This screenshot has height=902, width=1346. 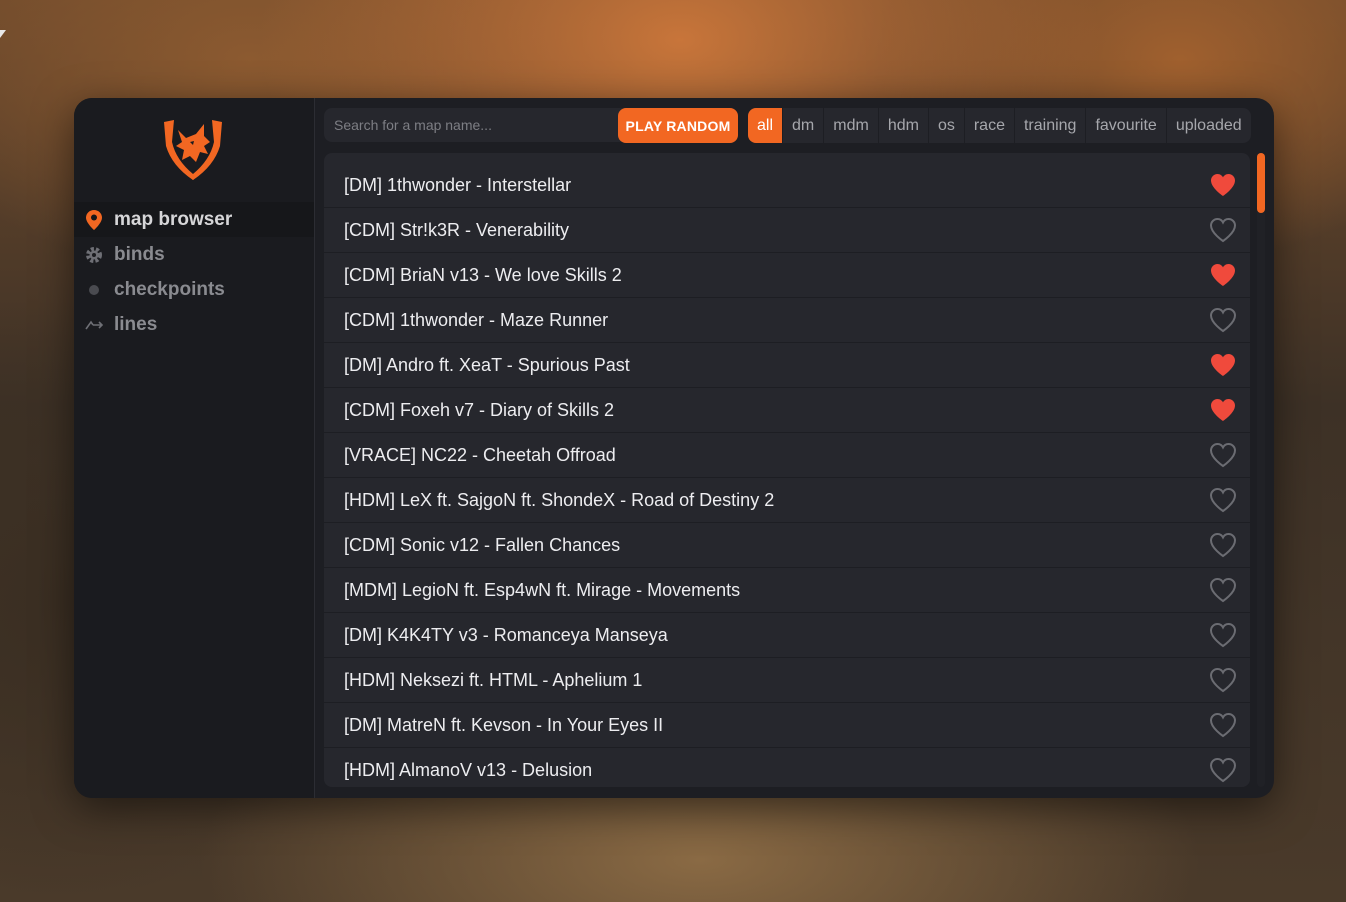 I want to click on filter-tab-training: training, so click(x=1051, y=125).